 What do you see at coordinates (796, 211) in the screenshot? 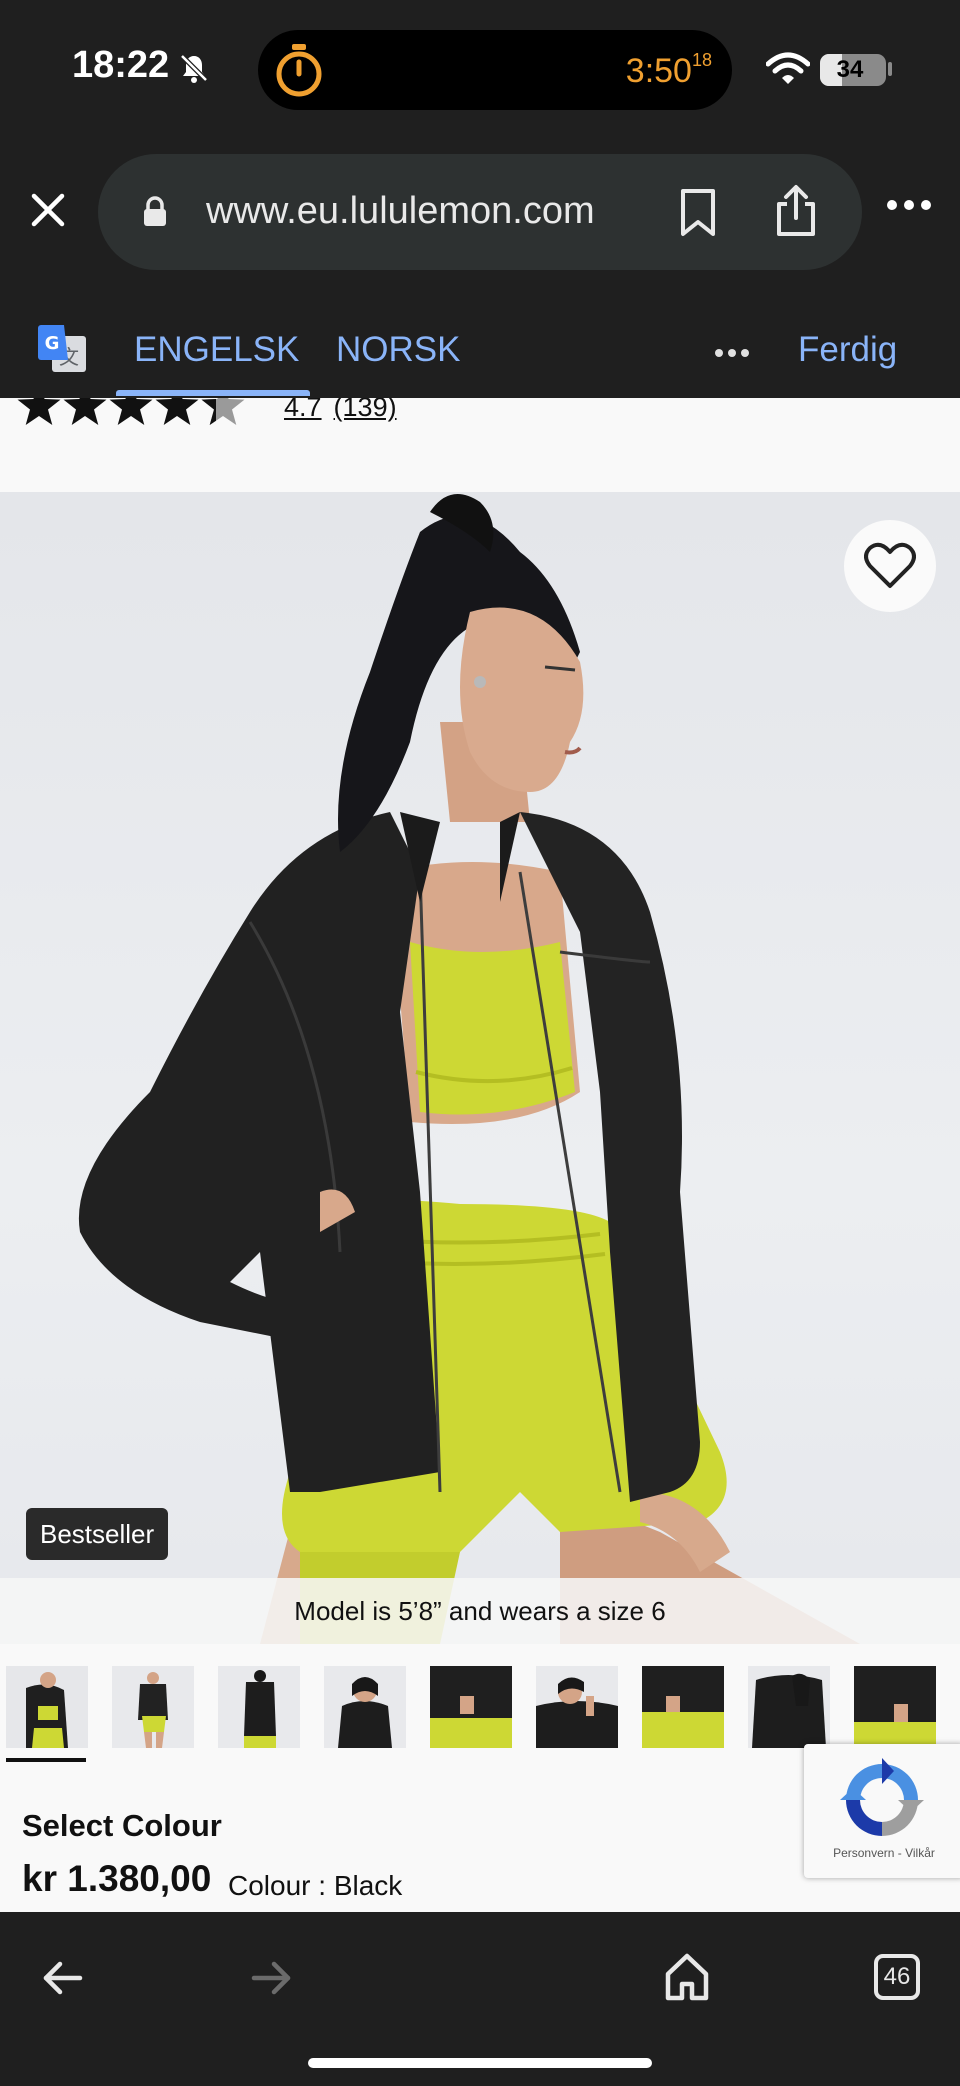
I see `share-icon` at bounding box center [796, 211].